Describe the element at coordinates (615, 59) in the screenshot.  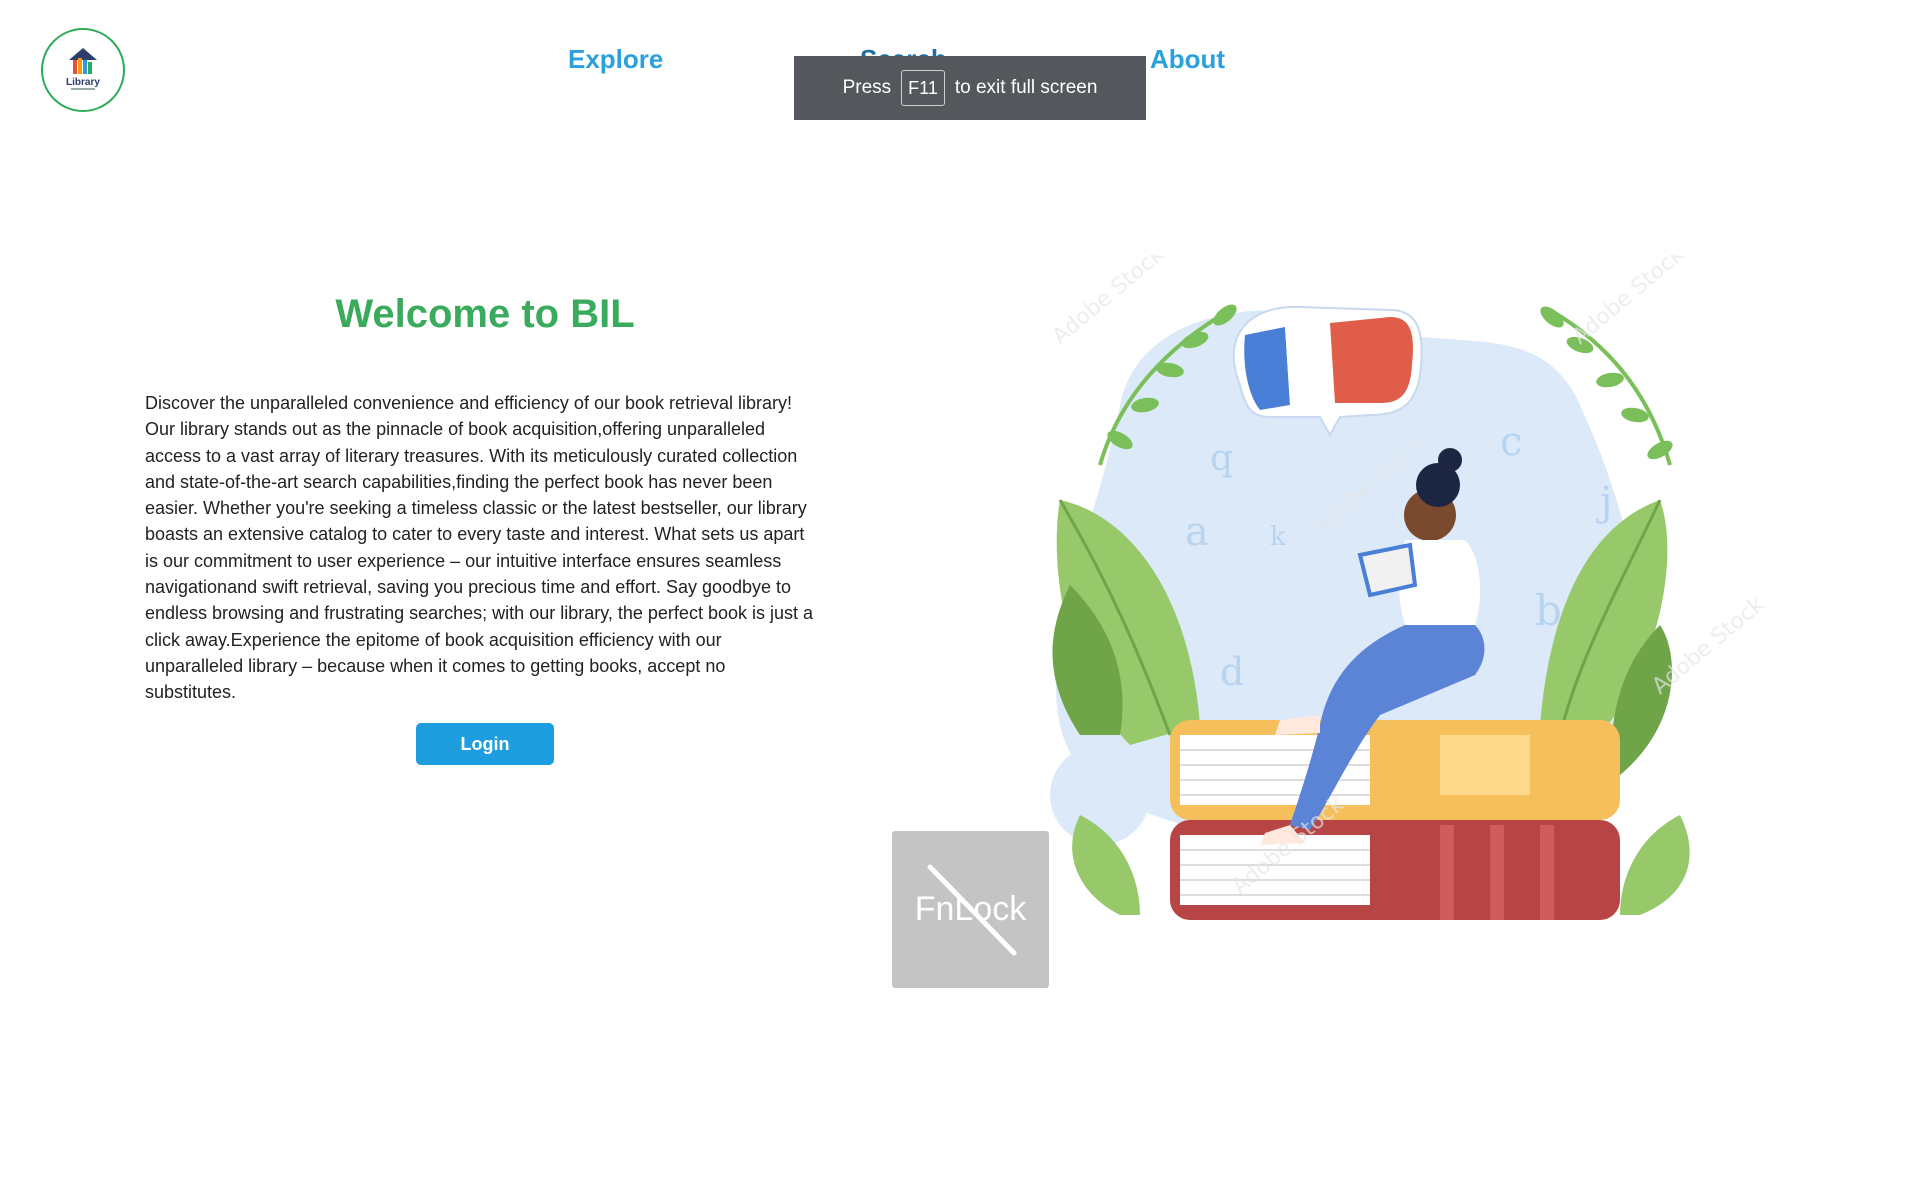
I see `nav-explore: Explore` at that location.